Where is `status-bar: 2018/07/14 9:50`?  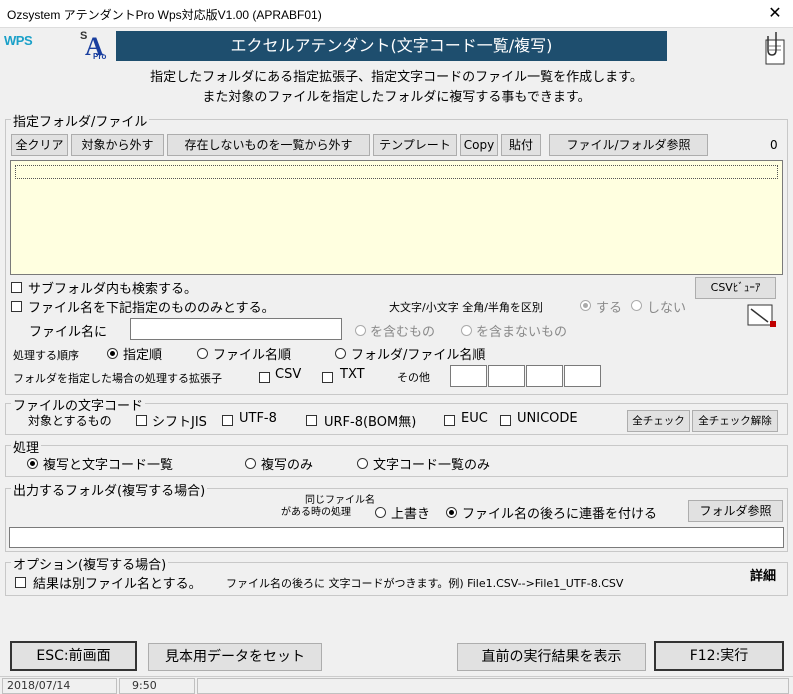
status-bar: 2018/07/14 9:50 is located at coordinates (396, 685).